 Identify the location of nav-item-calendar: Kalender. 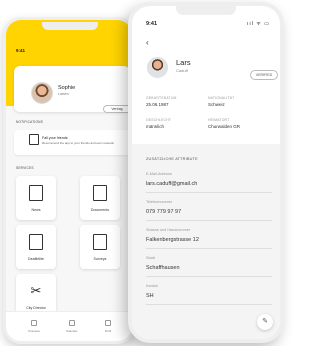
(72, 326).